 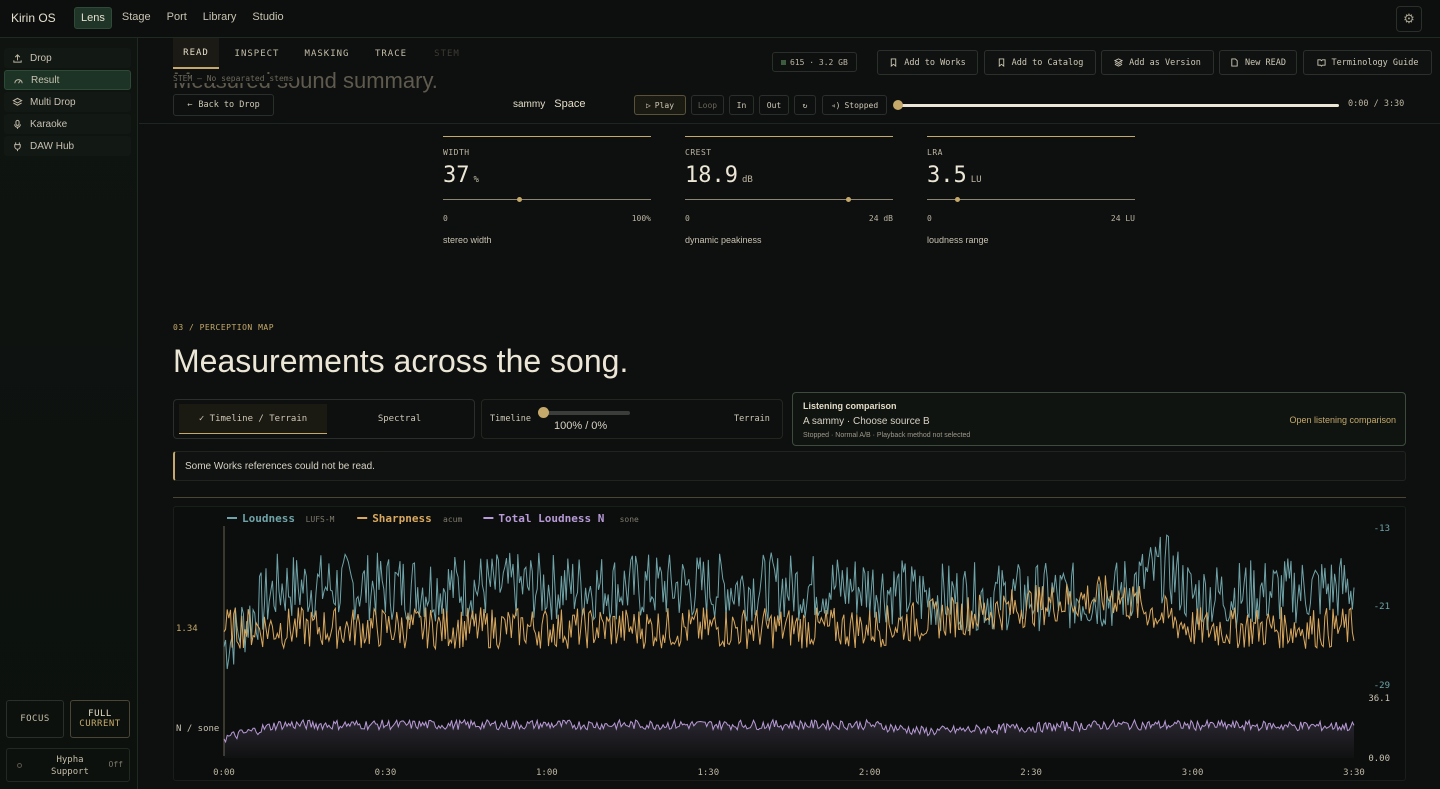 I want to click on tab-stem: STEM, so click(x=447, y=53).